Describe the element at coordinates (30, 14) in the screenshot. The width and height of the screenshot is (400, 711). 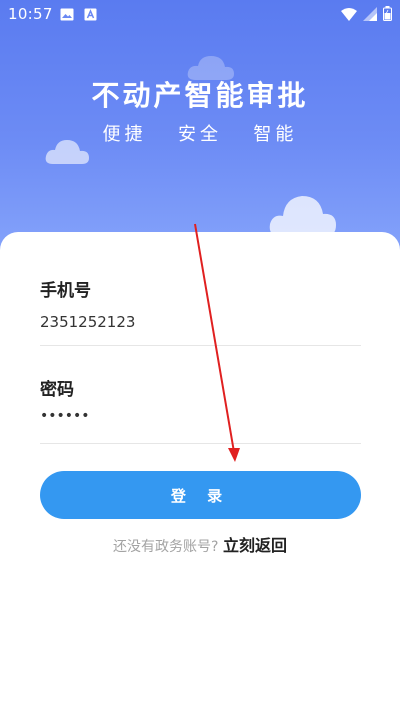
I see `status-time: 10:57` at that location.